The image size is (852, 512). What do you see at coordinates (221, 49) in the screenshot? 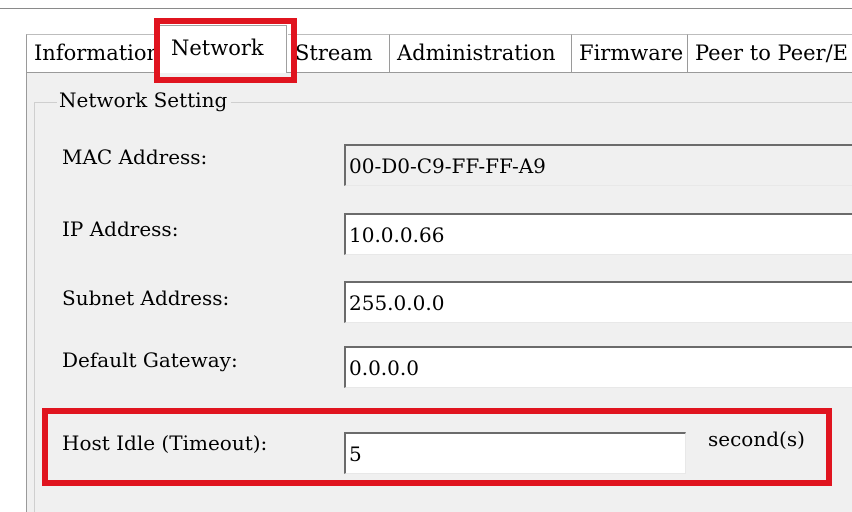
I see `tab-network: Network` at bounding box center [221, 49].